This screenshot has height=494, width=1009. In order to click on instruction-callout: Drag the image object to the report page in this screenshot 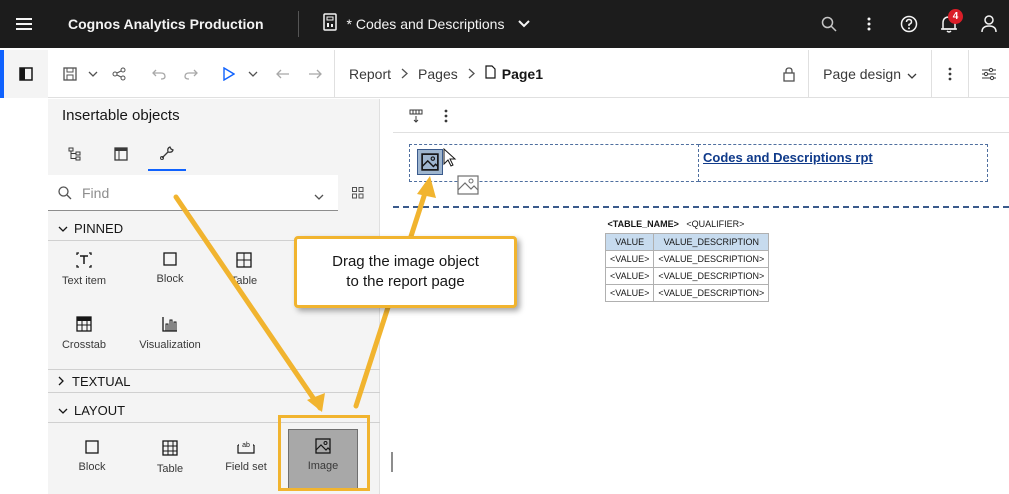, I will do `click(405, 272)`.